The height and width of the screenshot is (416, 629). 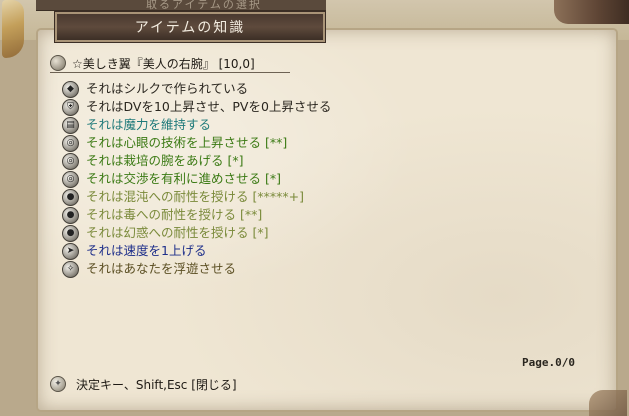 I want to click on property-row: ◎ それは交渉を有利に進めさせる [*], so click(x=242, y=179).